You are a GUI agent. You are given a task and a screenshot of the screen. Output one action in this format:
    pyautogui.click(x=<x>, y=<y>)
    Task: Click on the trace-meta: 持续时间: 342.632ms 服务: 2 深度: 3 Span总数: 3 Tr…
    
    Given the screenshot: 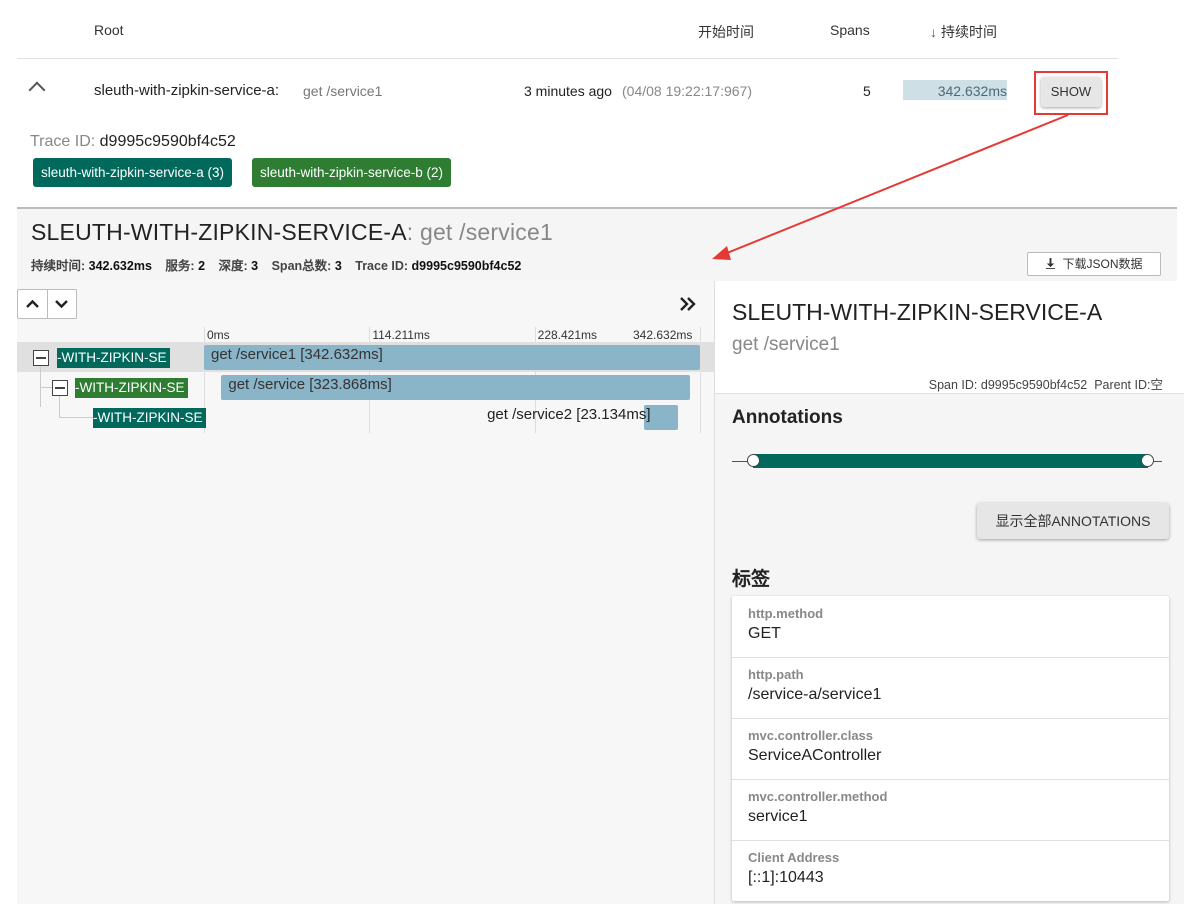 What is the action you would take?
    pyautogui.click(x=281, y=264)
    